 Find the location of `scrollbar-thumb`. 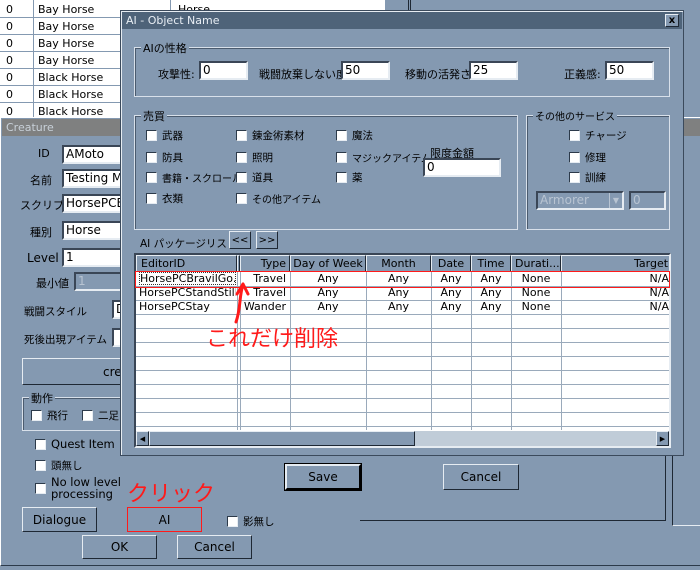

scrollbar-thumb is located at coordinates (282, 438).